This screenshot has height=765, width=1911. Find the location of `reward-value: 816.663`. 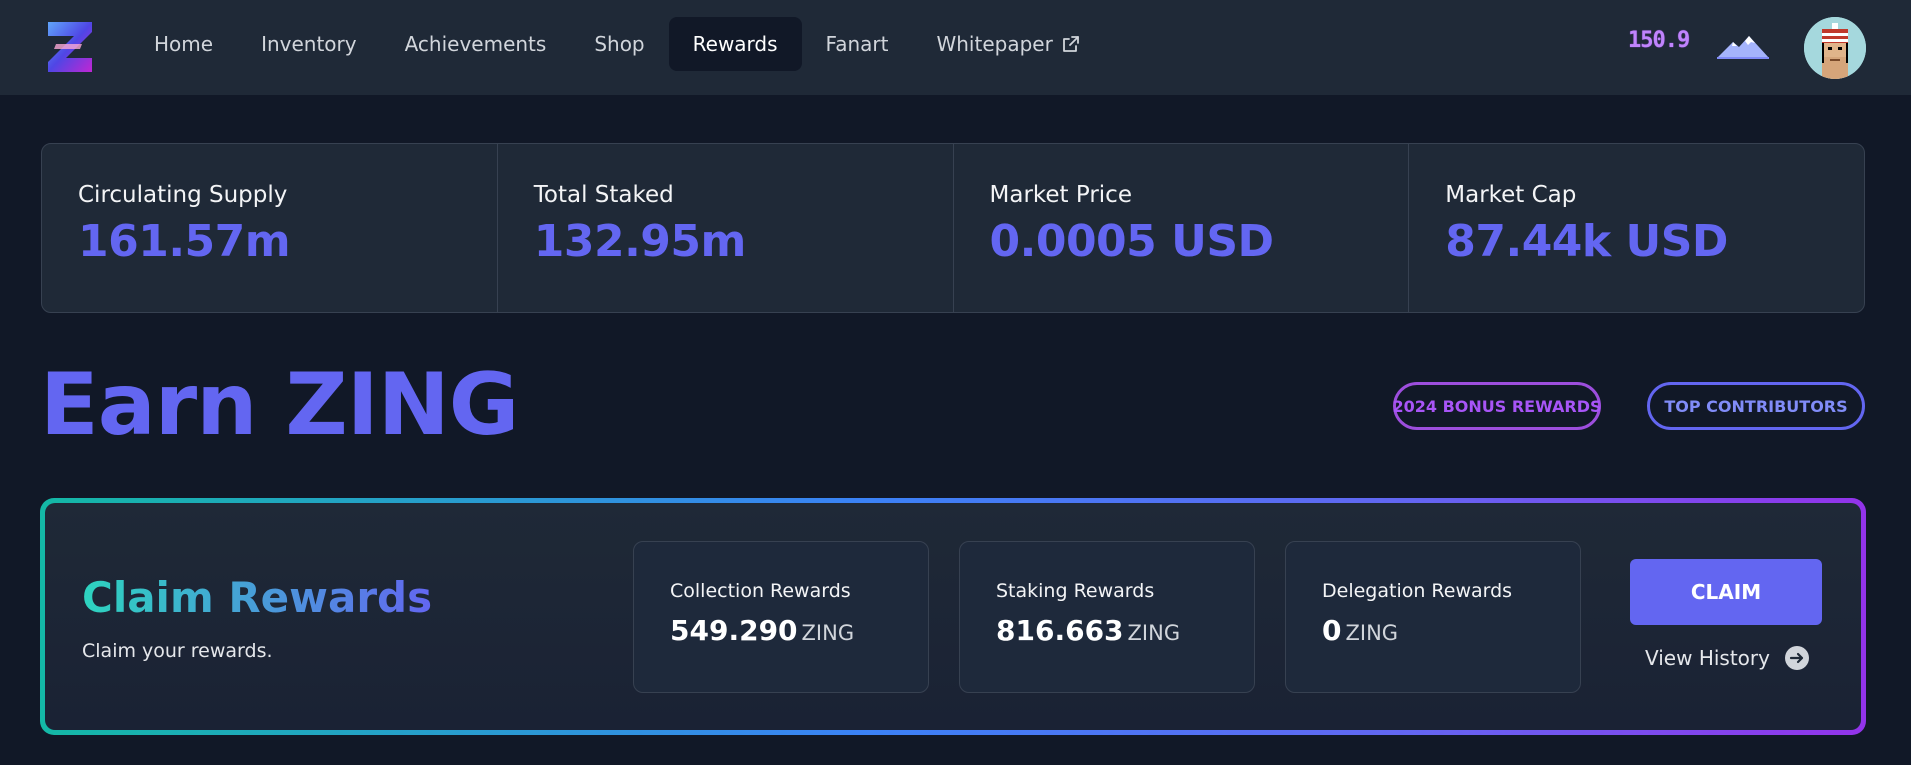

reward-value: 816.663 is located at coordinates (1060, 630).